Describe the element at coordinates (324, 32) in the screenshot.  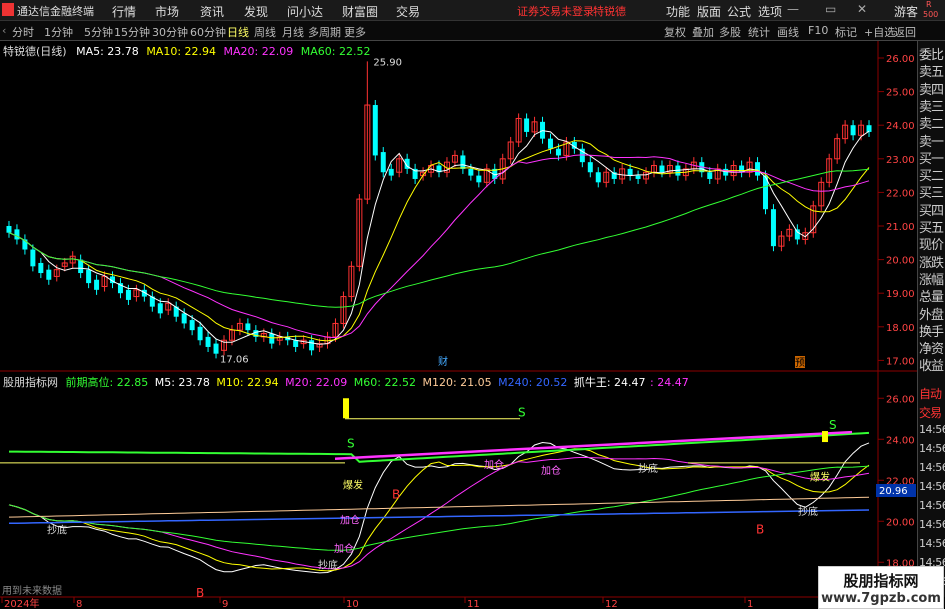
I see `period-multi: 多周期` at that location.